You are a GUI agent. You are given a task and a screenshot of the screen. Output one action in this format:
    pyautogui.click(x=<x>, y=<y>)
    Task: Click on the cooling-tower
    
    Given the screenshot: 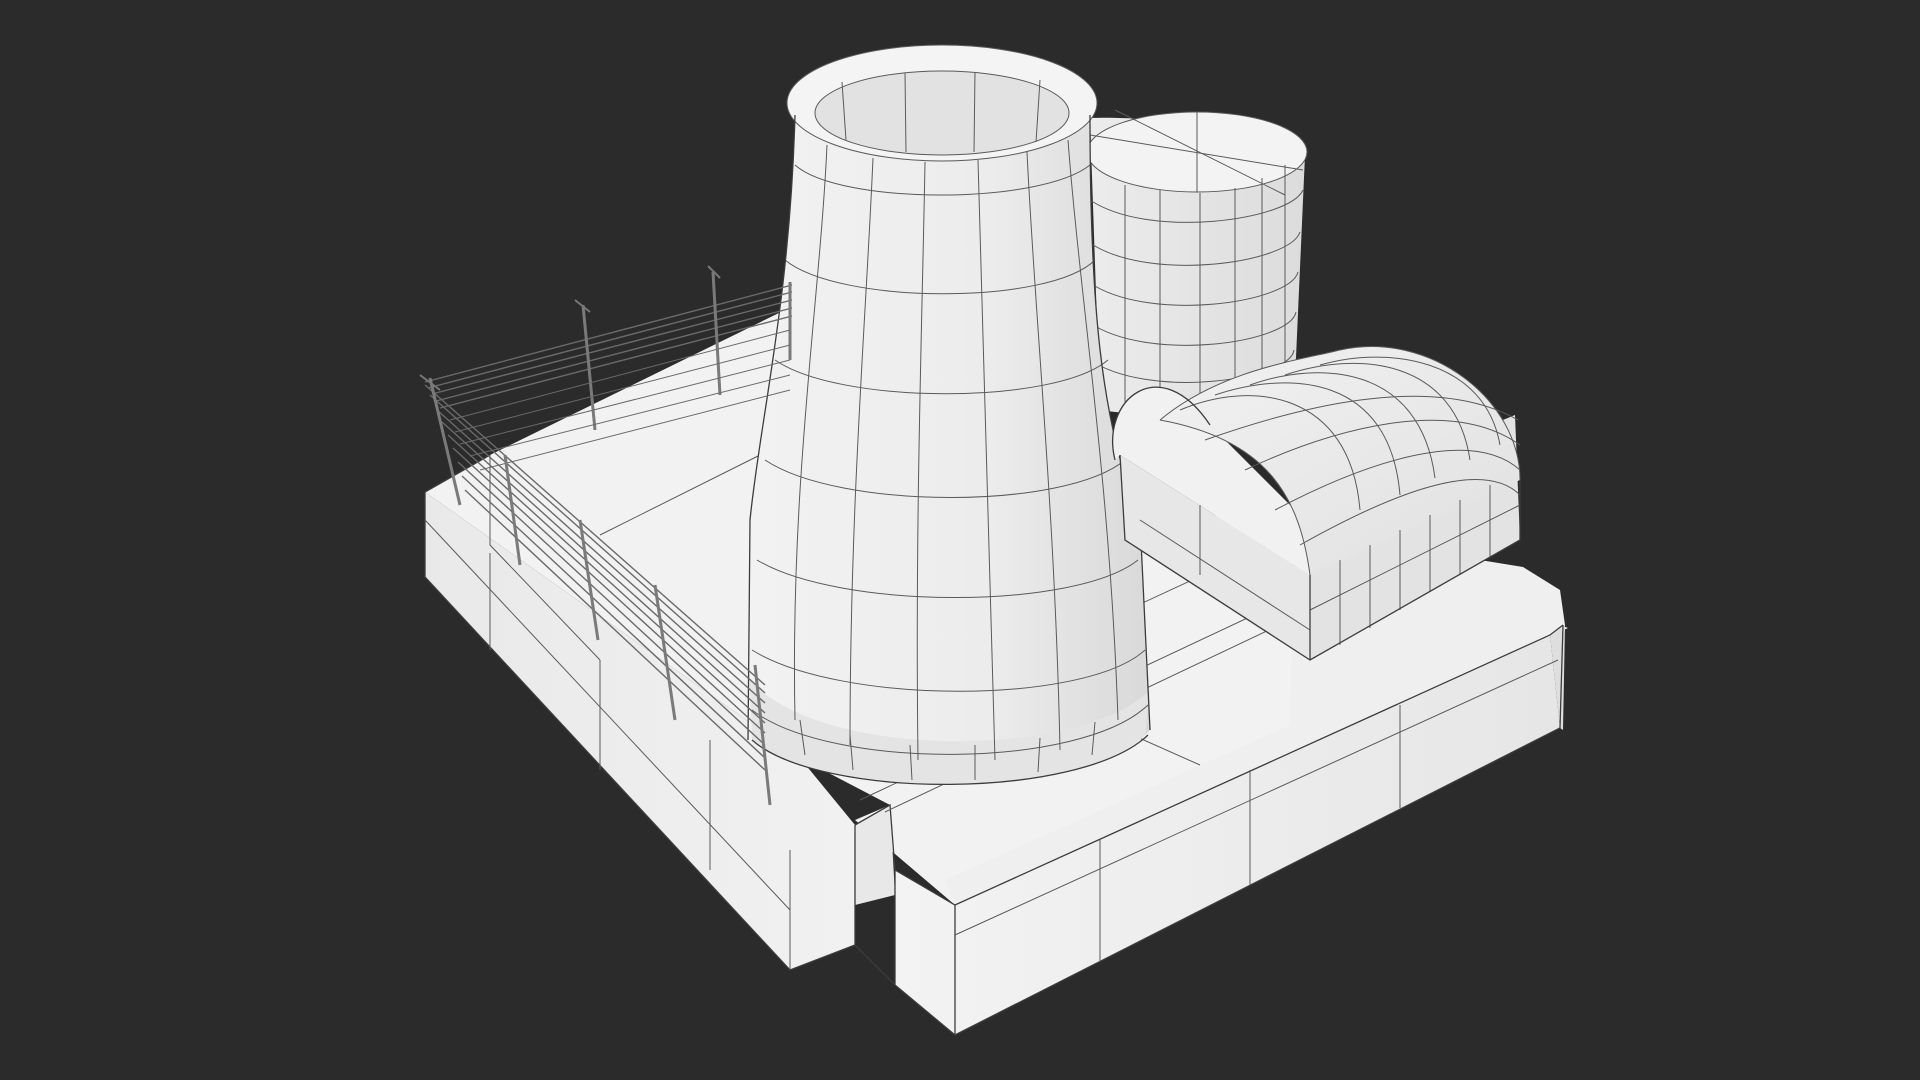 What is the action you would take?
    pyautogui.click(x=949, y=415)
    